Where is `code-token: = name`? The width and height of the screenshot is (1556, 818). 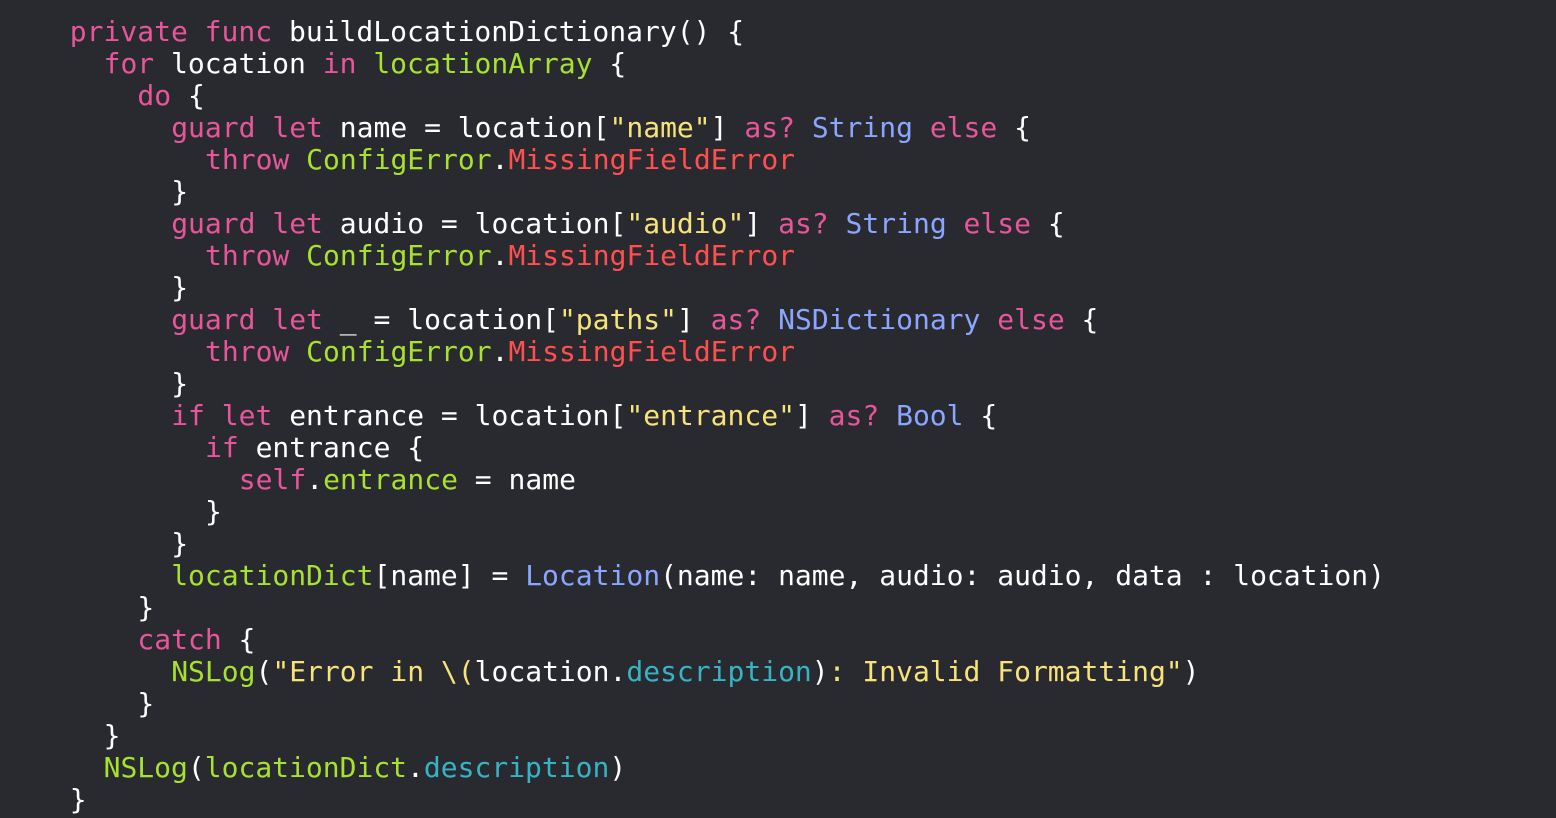
code-token: = name is located at coordinates (516, 479).